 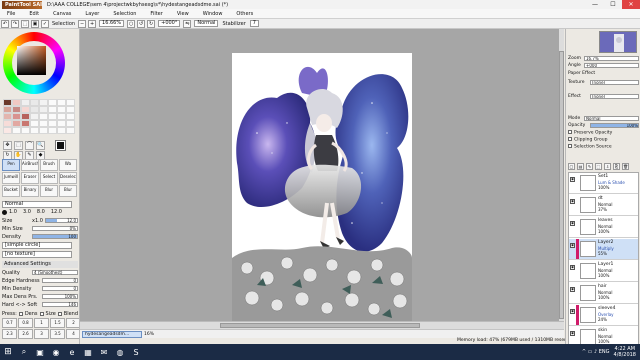 What do you see at coordinates (72, 323) in the screenshot?
I see `numpad-size-button: 2` at bounding box center [72, 323].